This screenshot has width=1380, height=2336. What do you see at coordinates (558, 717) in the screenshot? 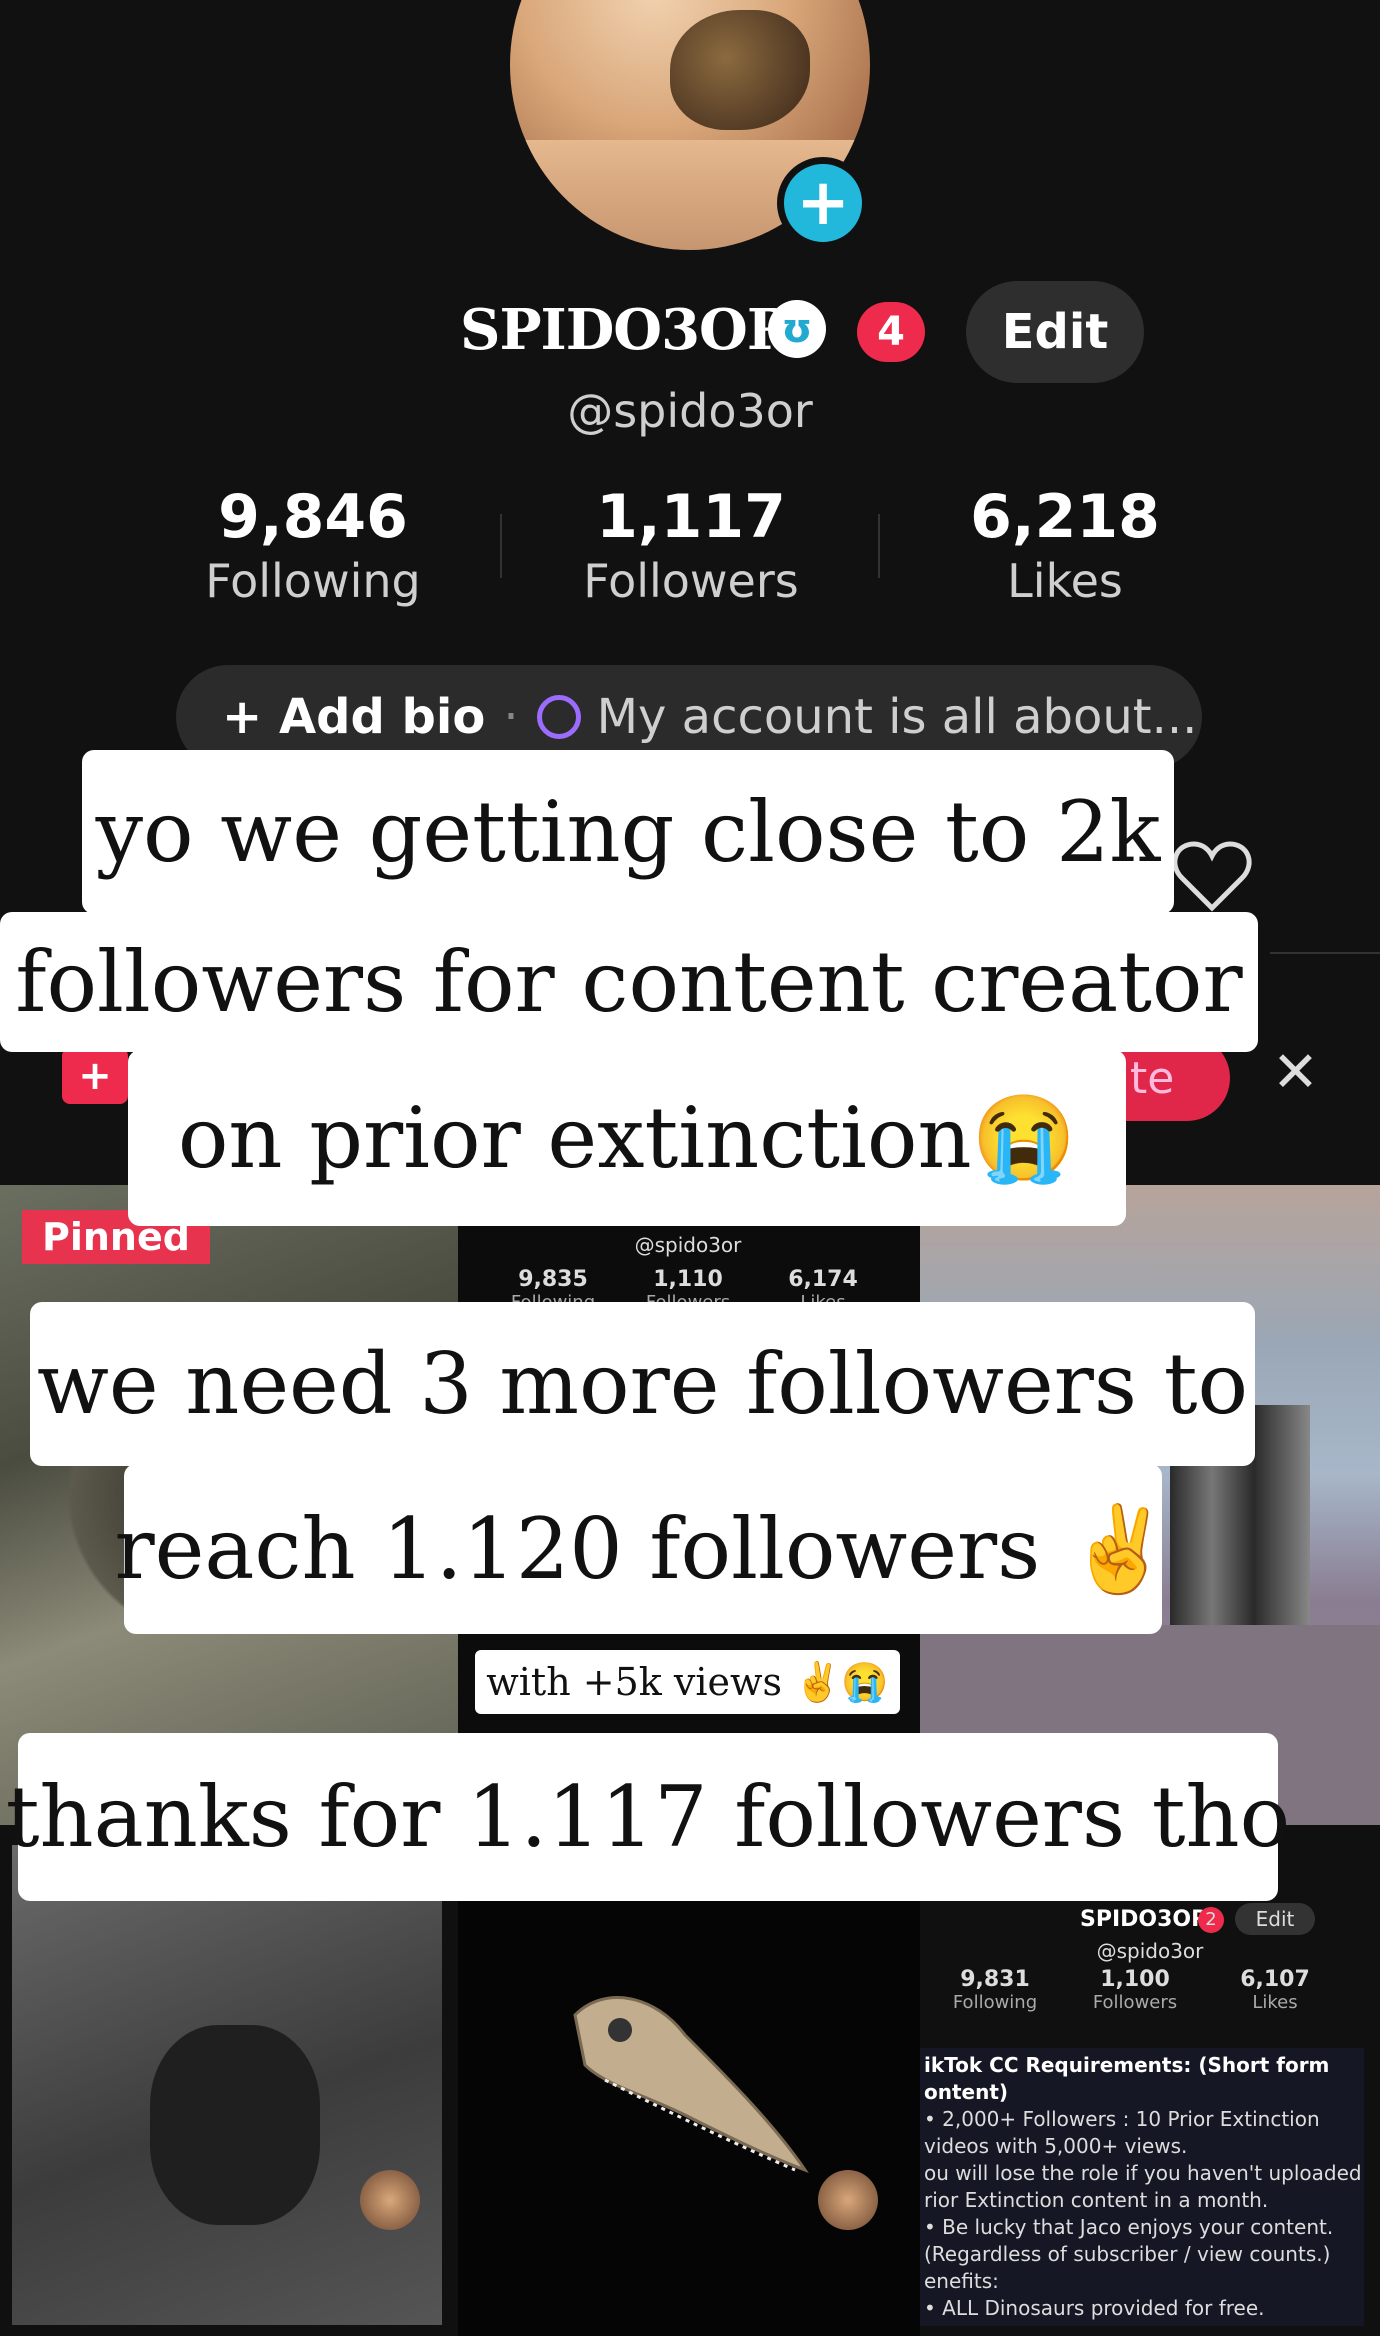
I see `smiley-icon` at bounding box center [558, 717].